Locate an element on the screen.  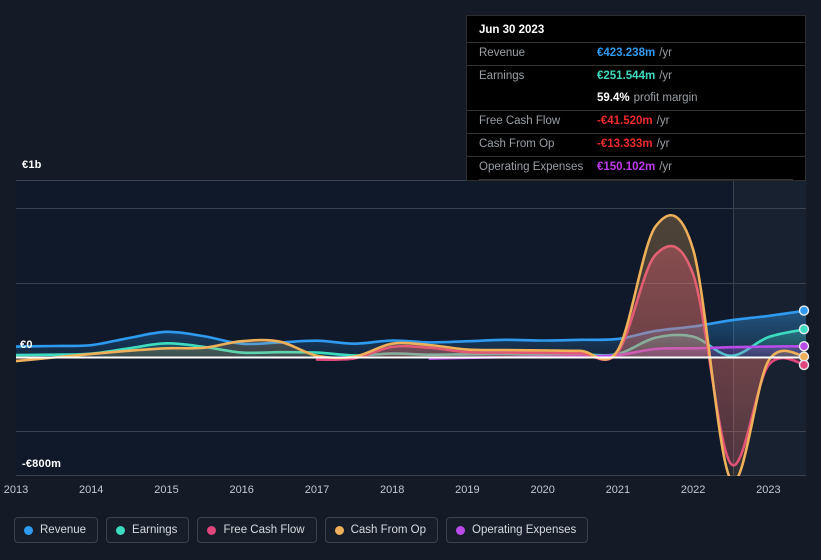
tooltip-row-revenue: Revenue €423.238m/yr is located at coordinates (636, 53).